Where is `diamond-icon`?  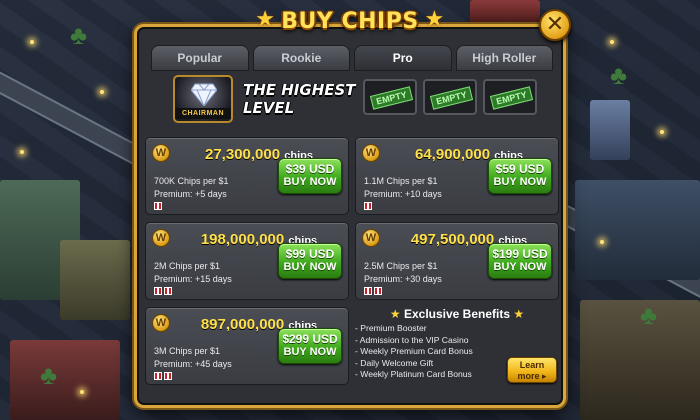 diamond-icon is located at coordinates (204, 94).